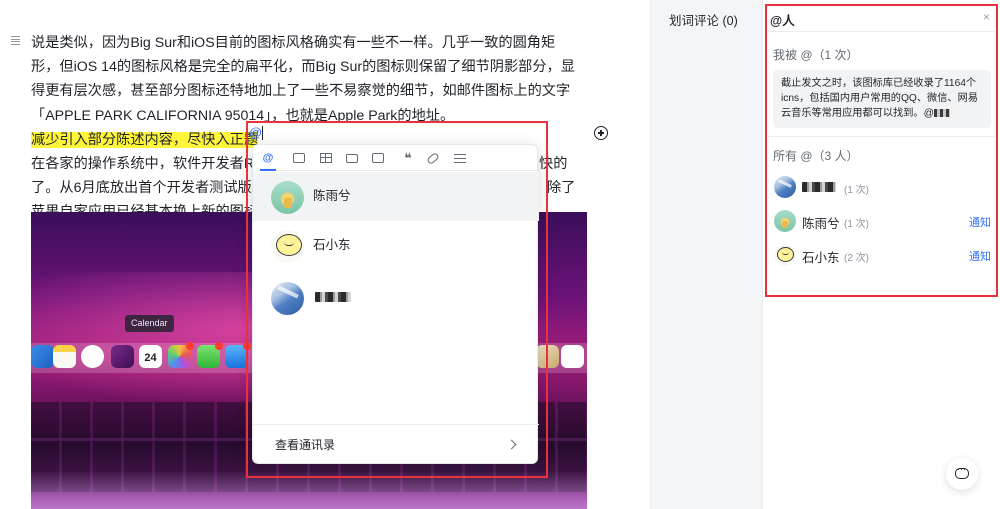 Image resolution: width=1000 pixels, height=509 pixels. I want to click on mention-row: 石小东 (2 次) 通知, so click(883, 255).